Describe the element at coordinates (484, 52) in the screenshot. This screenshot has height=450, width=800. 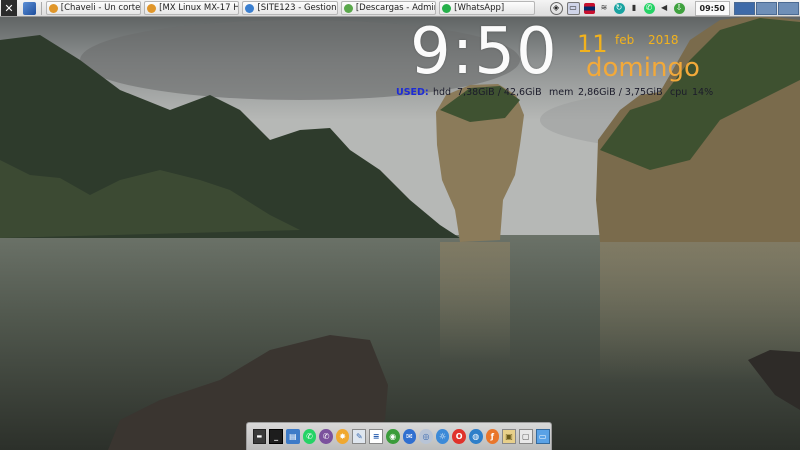
I see `conky-clock-time: 9:50` at that location.